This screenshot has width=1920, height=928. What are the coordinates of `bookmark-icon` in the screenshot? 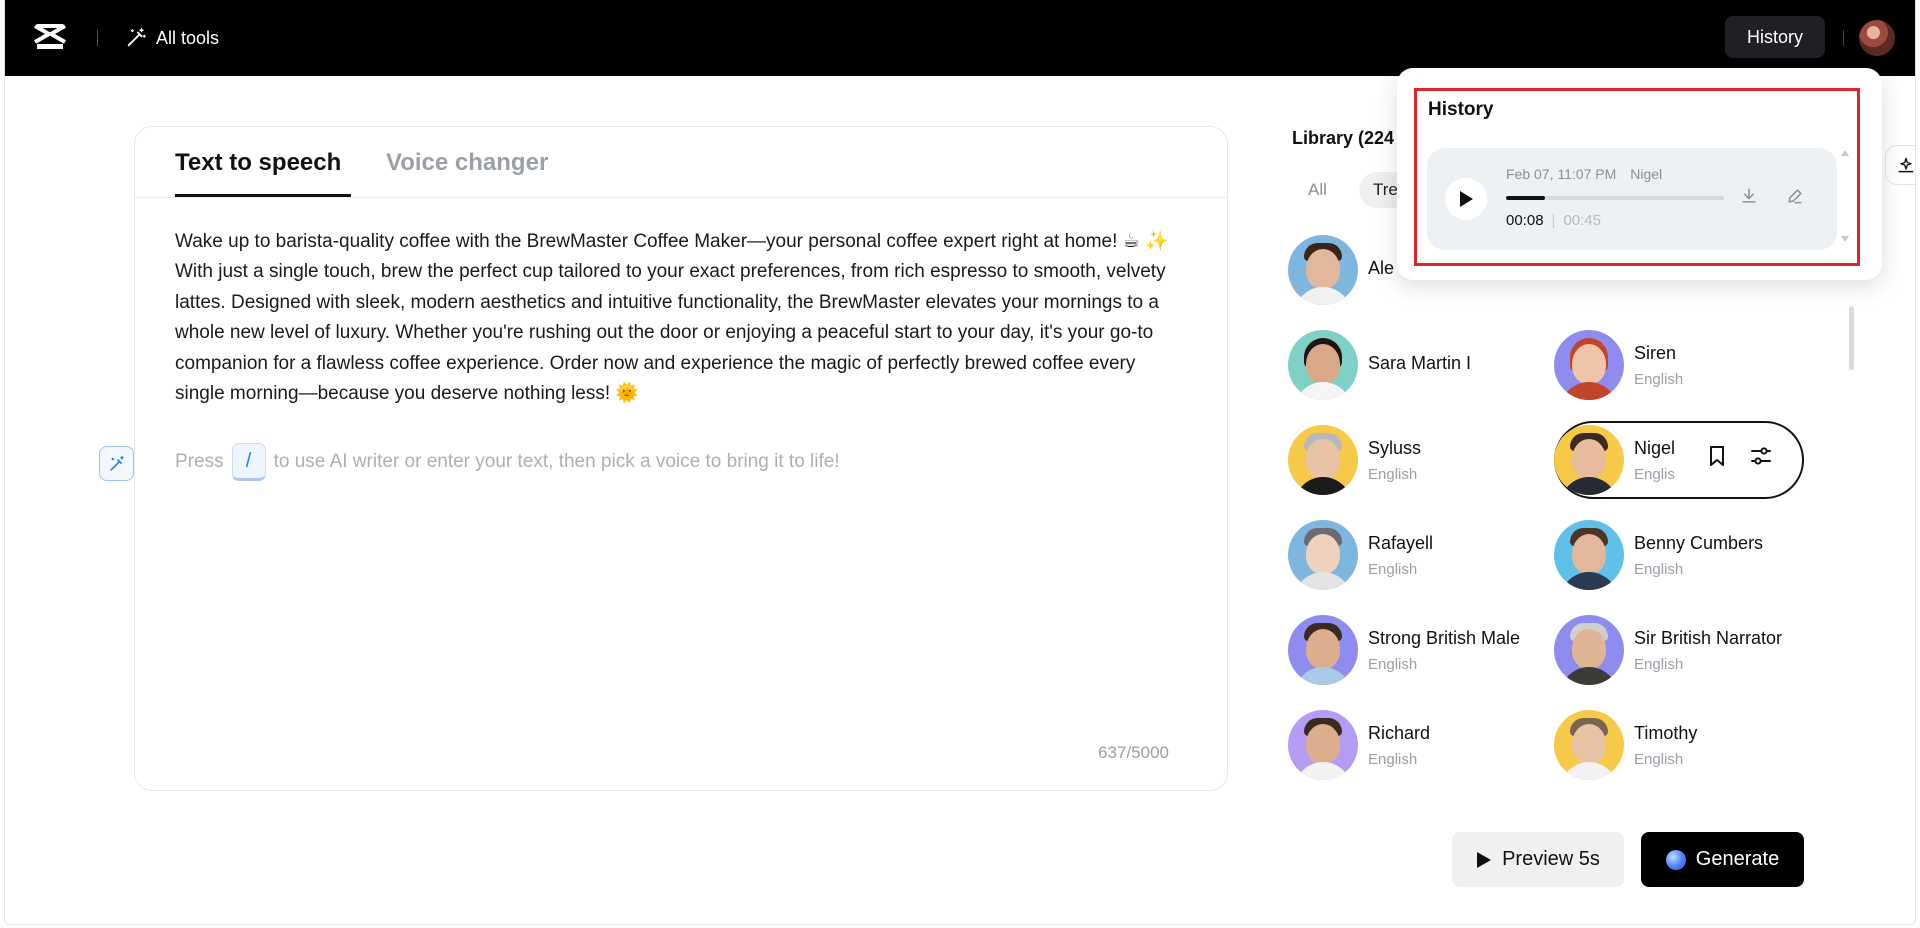 It's located at (1717, 456).